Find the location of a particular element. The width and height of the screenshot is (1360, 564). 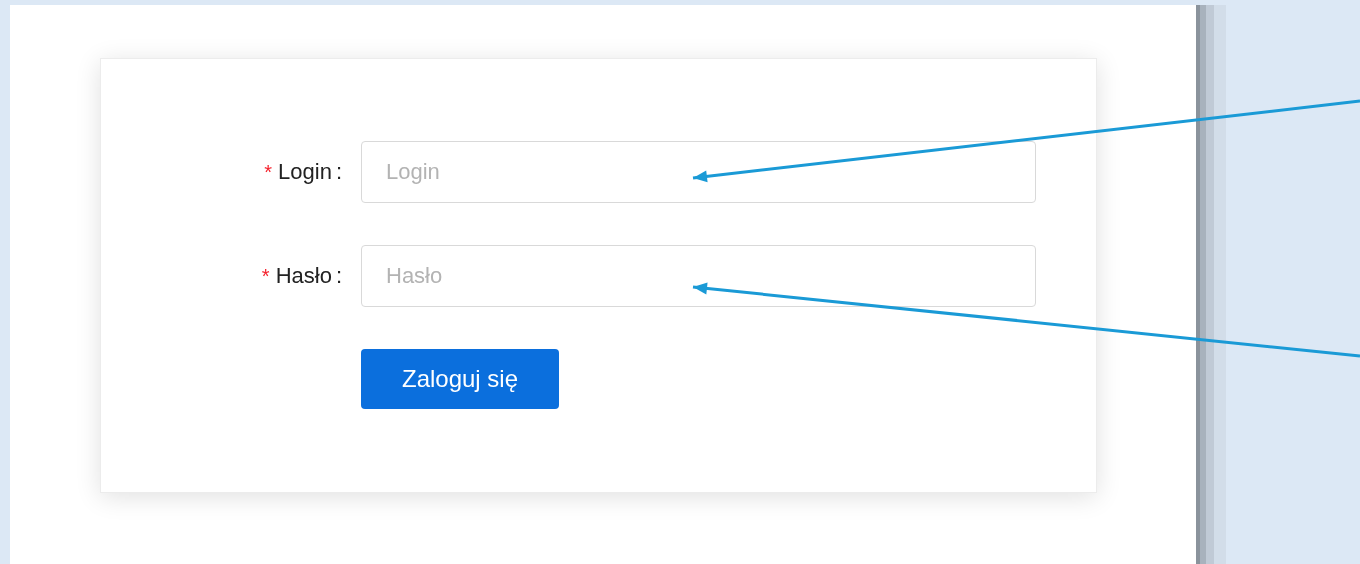

field-label: Login is located at coordinates (305, 172).